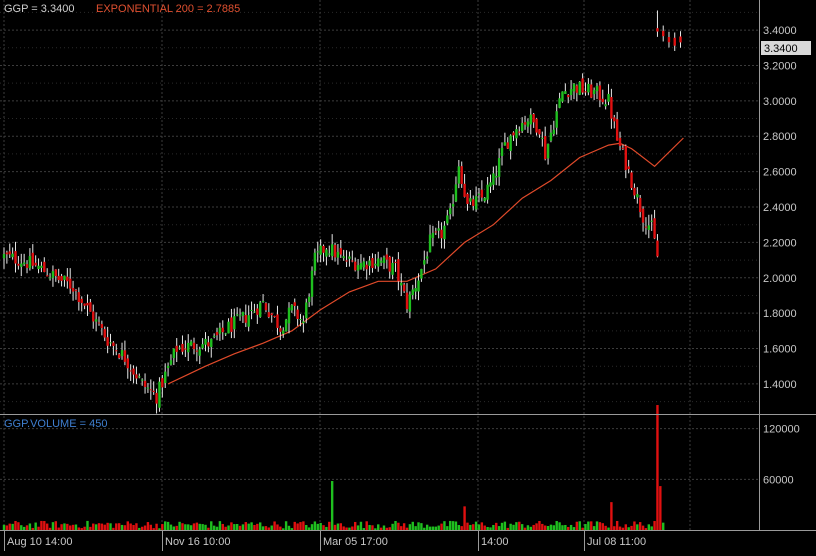 This screenshot has width=816, height=556. Describe the element at coordinates (780, 314) in the screenshot. I see `price-tick-label: 1.8000` at that location.